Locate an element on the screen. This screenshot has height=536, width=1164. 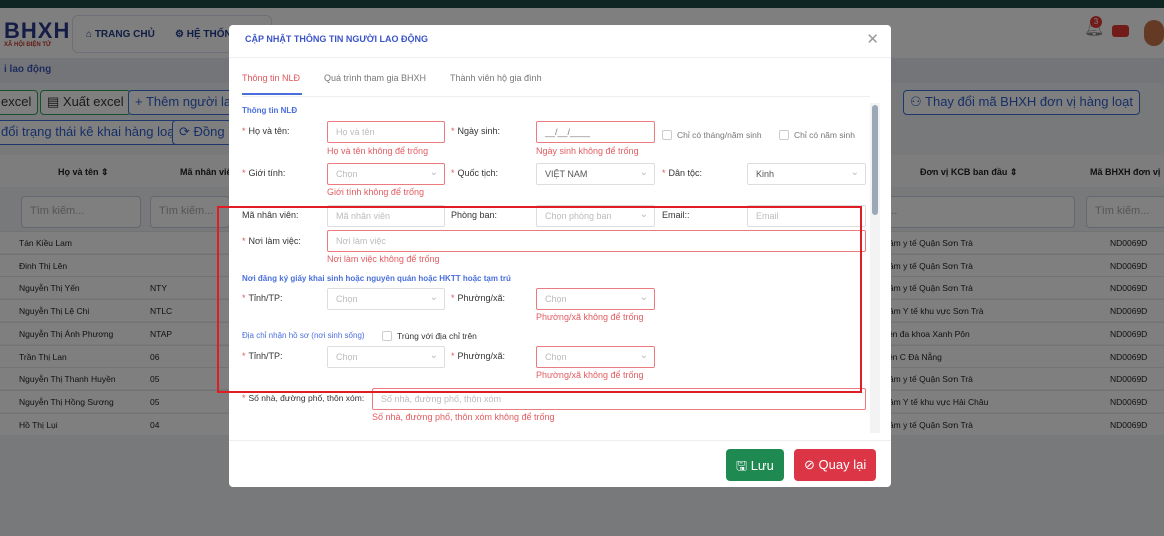
tab-bhxh-history: Quá trình tham gia BHXH is located at coordinates (375, 78).